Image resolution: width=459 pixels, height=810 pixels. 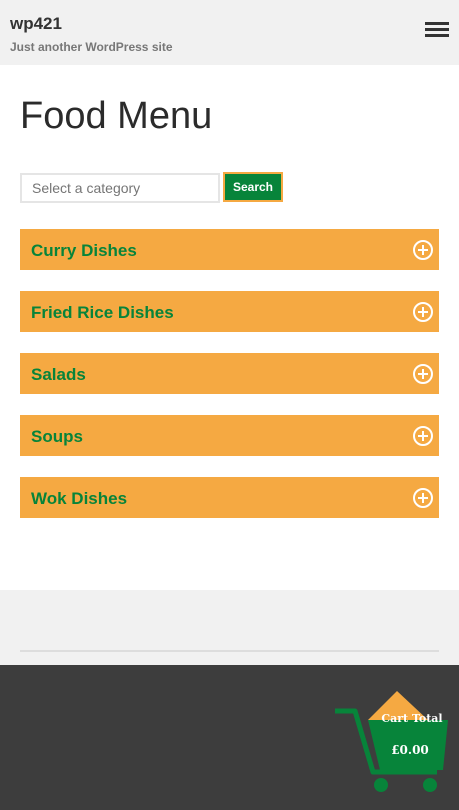 What do you see at coordinates (36, 24) in the screenshot?
I see `site-title: wp421` at bounding box center [36, 24].